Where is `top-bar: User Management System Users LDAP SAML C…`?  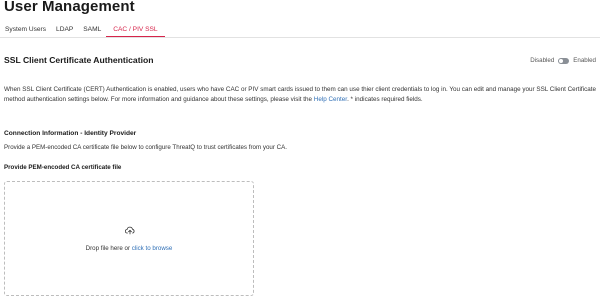
top-bar: User Management System Users LDAP SAML C… is located at coordinates (300, 19).